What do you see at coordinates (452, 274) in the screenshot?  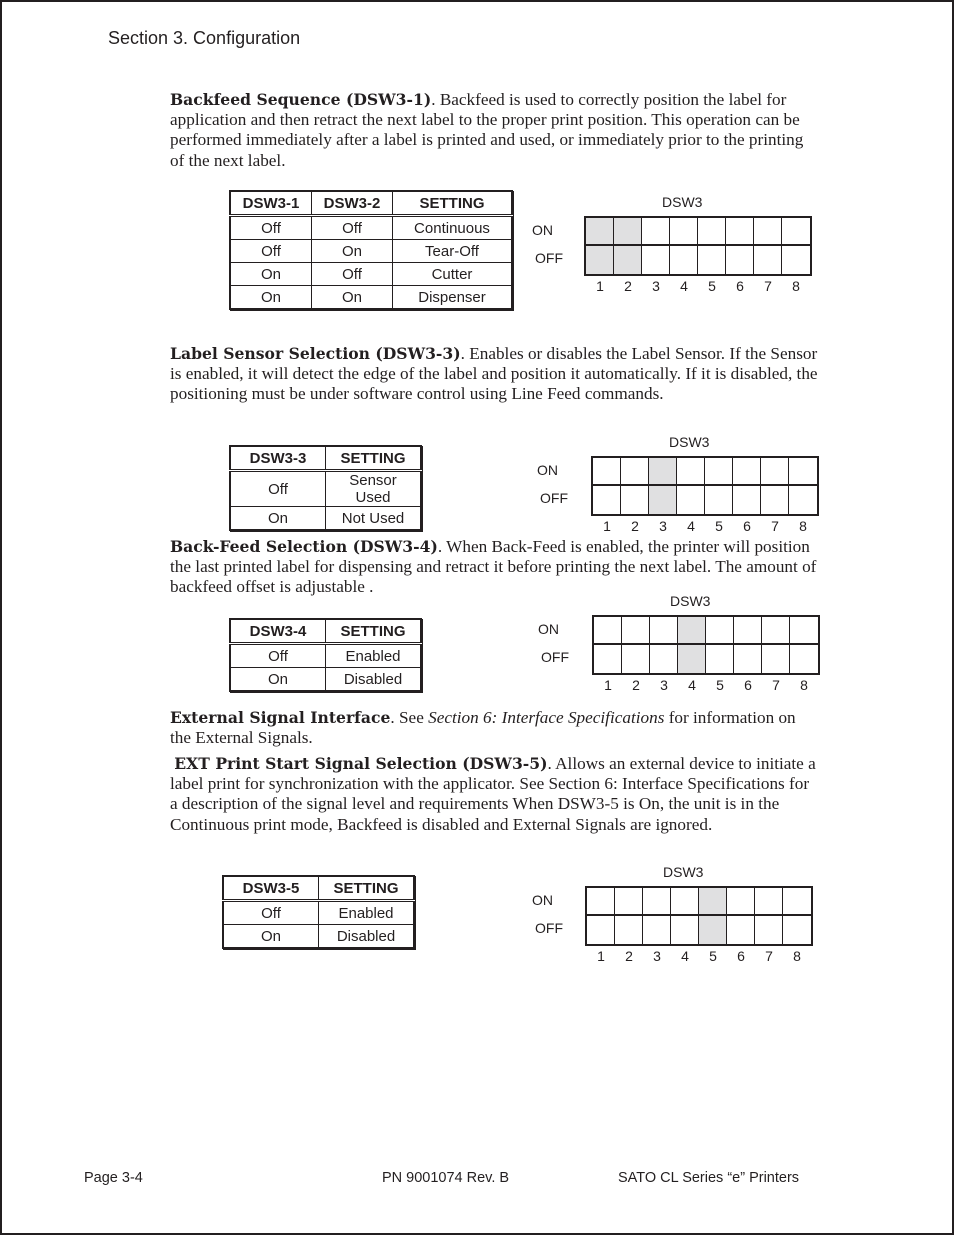 I see `table-cell: Cutter` at bounding box center [452, 274].